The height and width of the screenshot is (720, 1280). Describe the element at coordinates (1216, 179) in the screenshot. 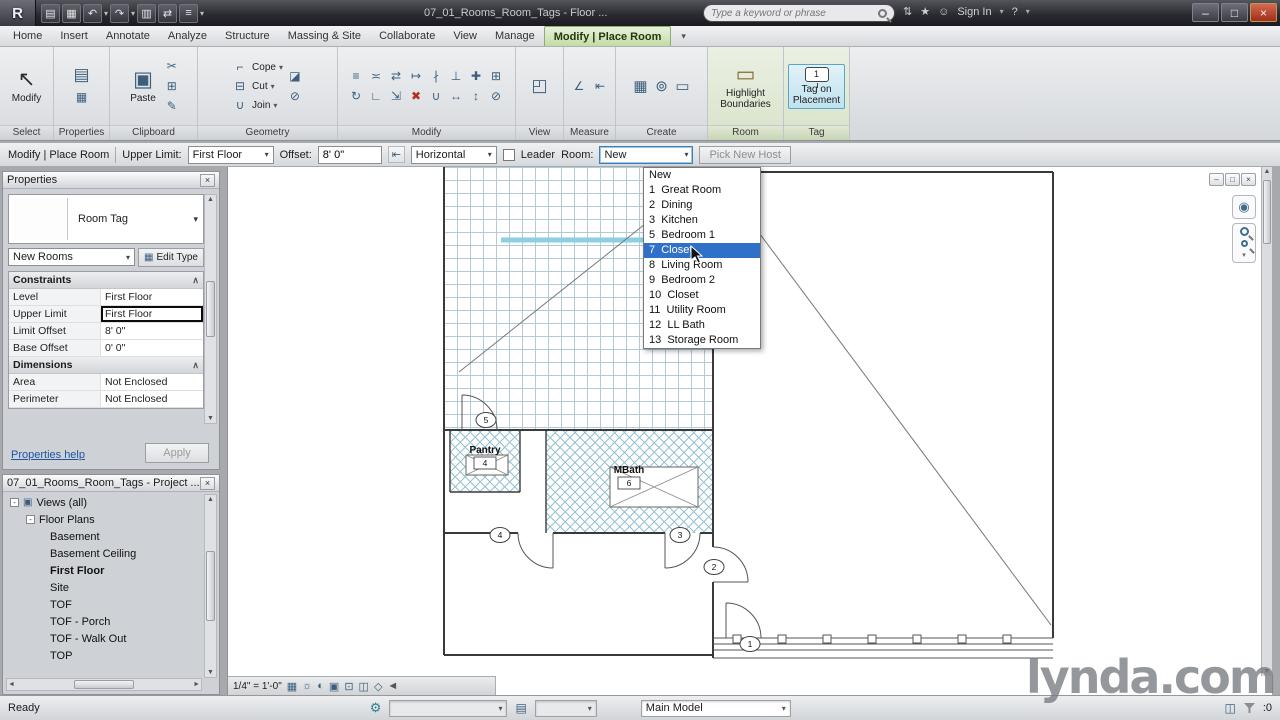

I see `view-minimize-icon: –` at that location.